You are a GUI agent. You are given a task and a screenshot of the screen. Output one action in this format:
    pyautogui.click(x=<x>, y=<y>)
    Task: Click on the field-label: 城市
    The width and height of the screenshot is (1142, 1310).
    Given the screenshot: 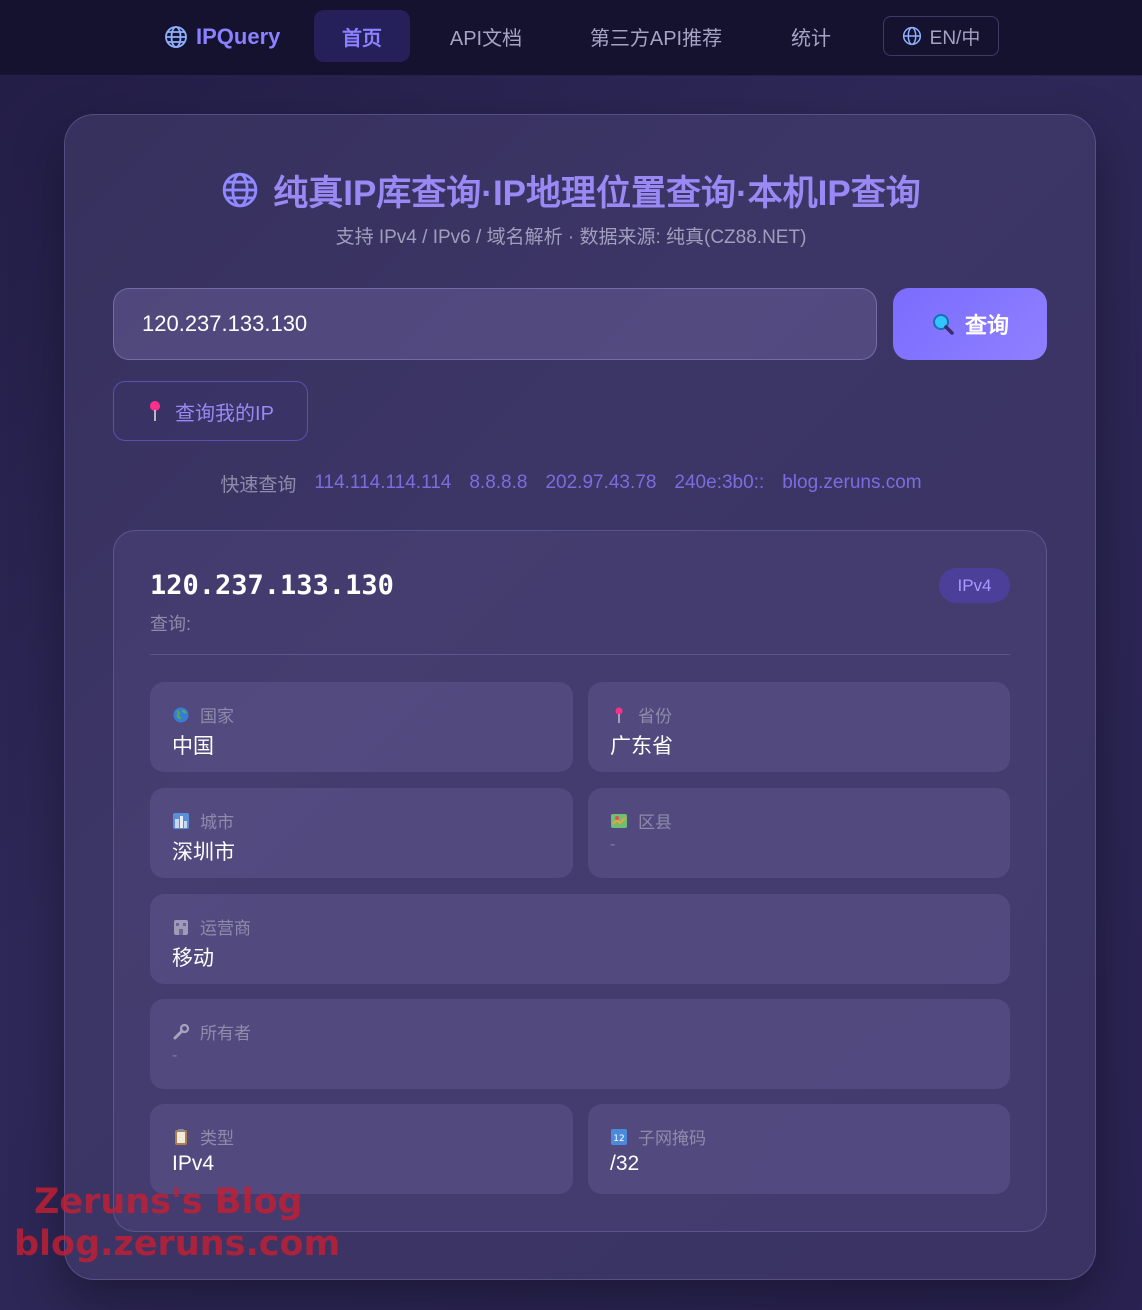 What is the action you would take?
    pyautogui.click(x=217, y=822)
    